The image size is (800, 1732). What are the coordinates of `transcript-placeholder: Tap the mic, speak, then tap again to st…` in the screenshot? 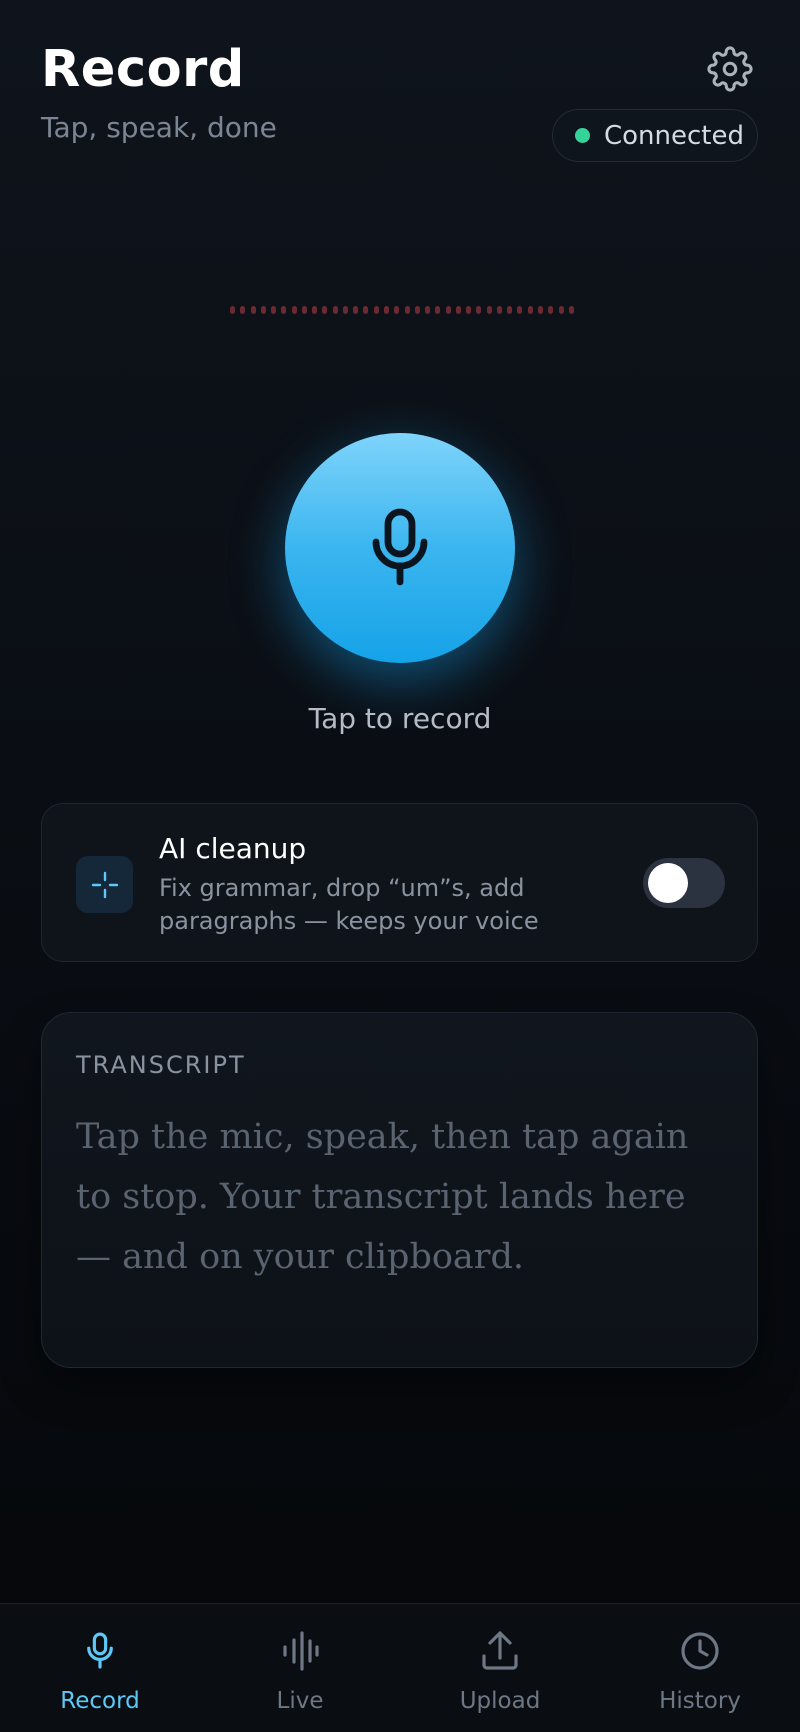 It's located at (382, 1197).